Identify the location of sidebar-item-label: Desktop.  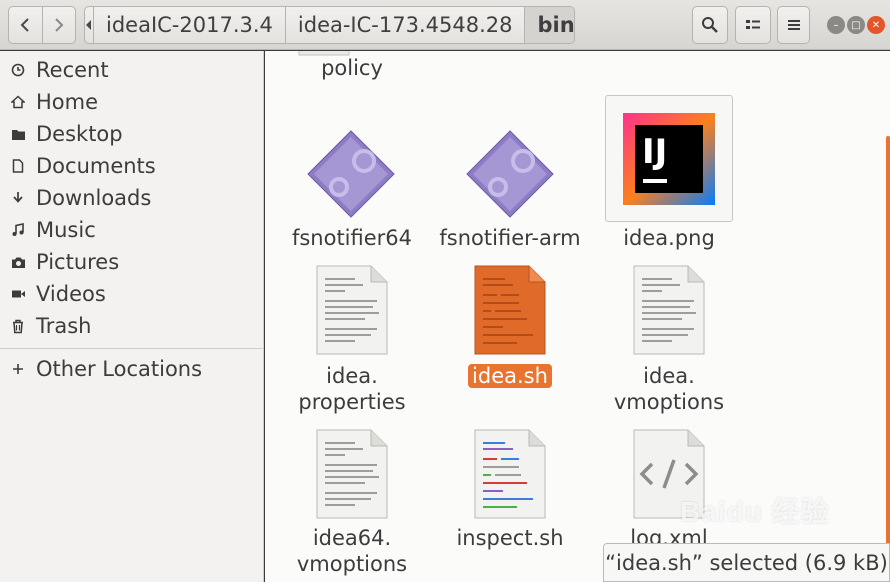
(79, 134).